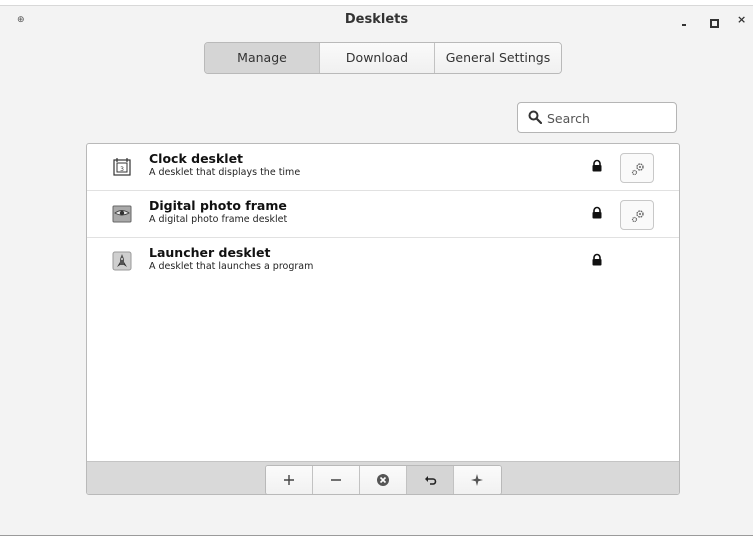 This screenshot has width=753, height=538. I want to click on list-toolbar, so click(383, 477).